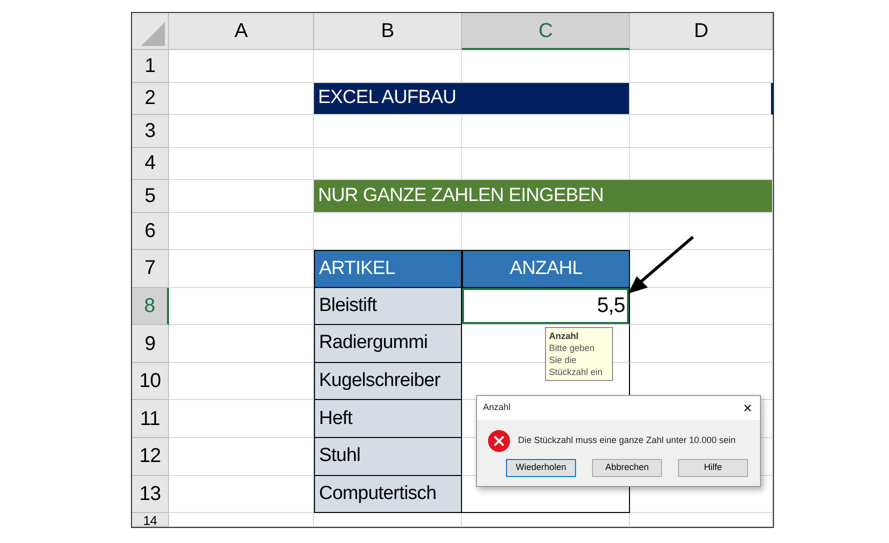 This screenshot has height=543, width=889. I want to click on row-header: 3, so click(150, 131).